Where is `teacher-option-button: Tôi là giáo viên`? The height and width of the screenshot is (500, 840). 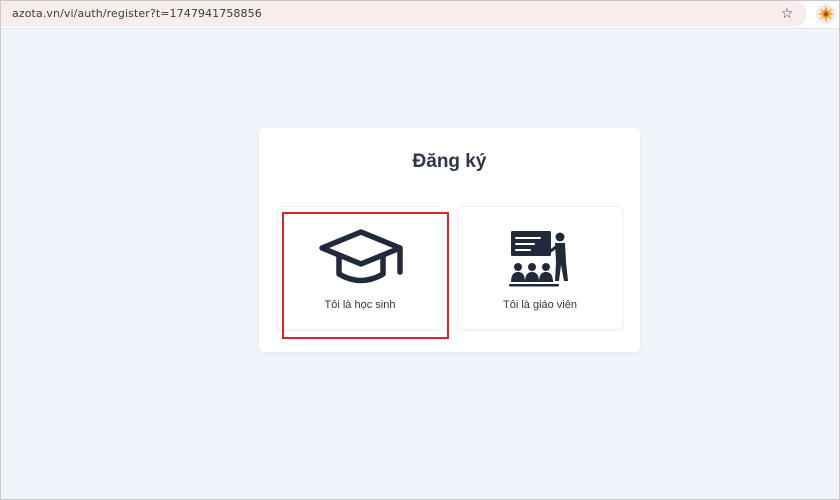 teacher-option-button: Tôi là giáo viên is located at coordinates (540, 268).